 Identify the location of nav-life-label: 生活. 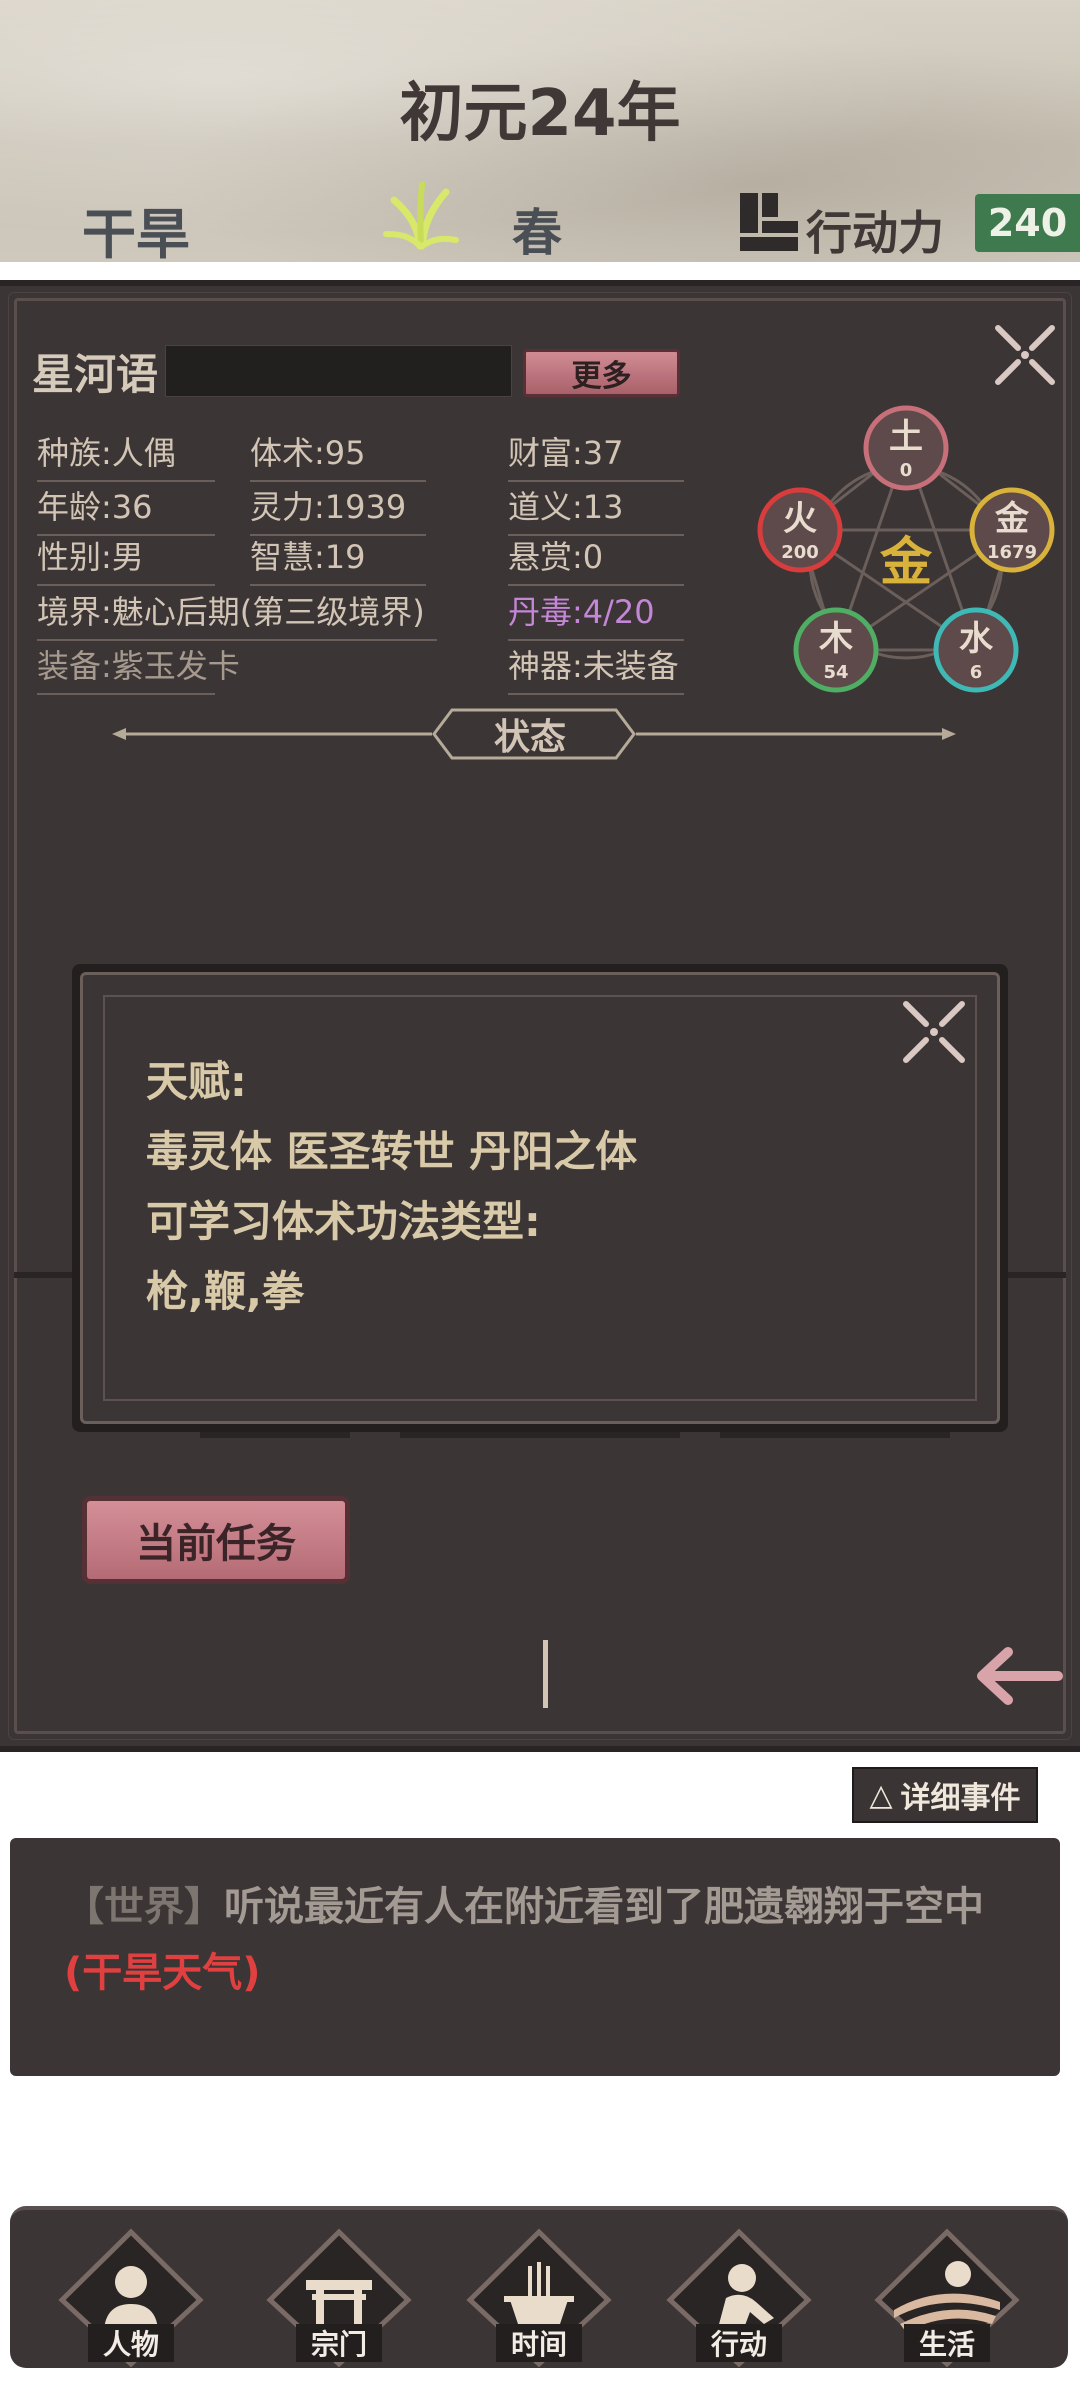
(947, 2343).